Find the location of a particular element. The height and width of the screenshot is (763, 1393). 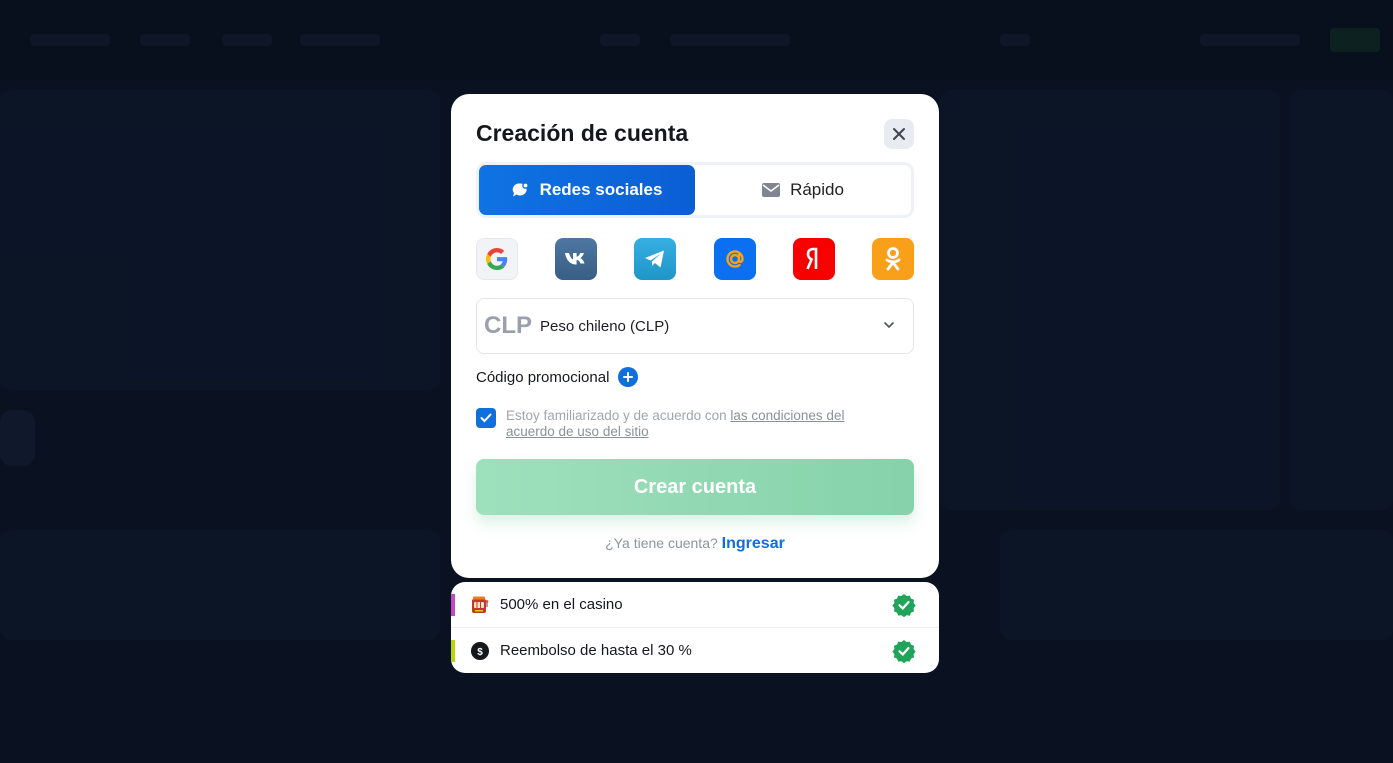

cashback-icon: $ is located at coordinates (480, 651).